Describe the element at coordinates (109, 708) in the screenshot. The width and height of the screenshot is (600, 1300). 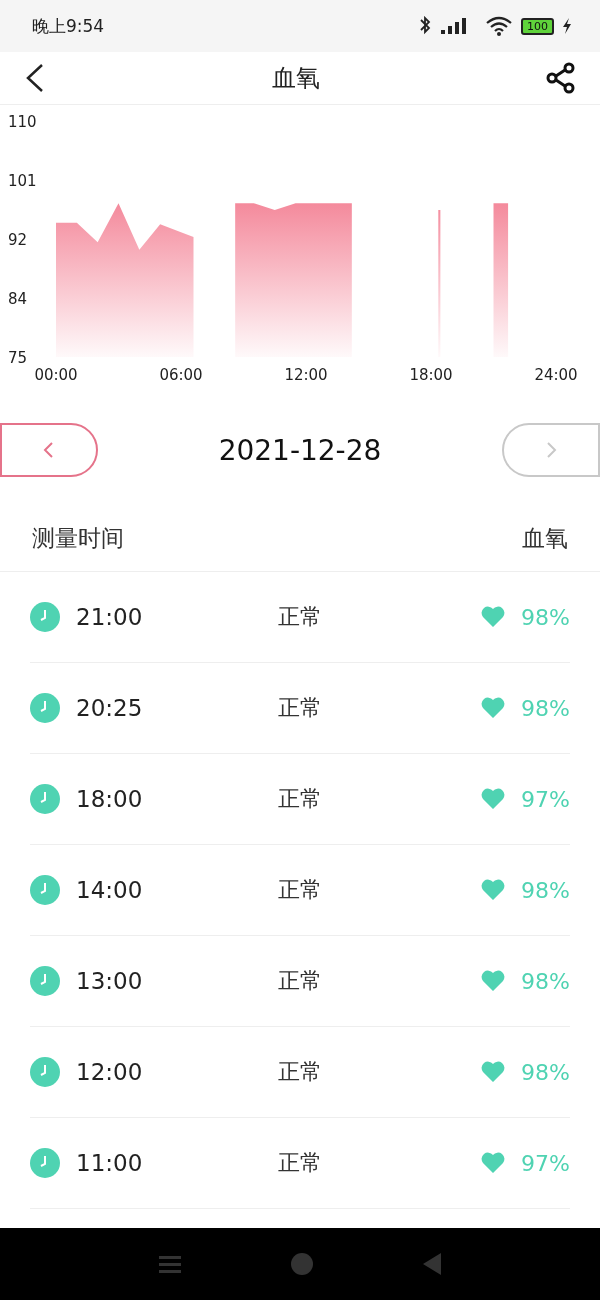
I see `record-time: 20:25` at that location.